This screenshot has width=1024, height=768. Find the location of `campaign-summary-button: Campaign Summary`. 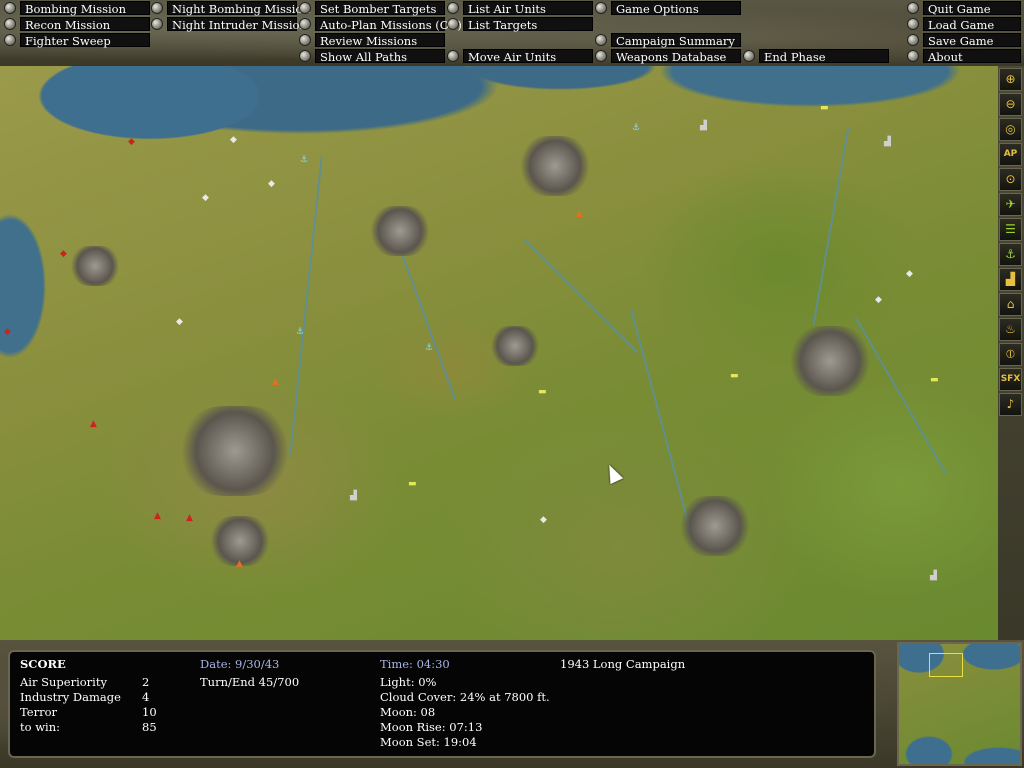

campaign-summary-button: Campaign Summary is located at coordinates (668, 40).